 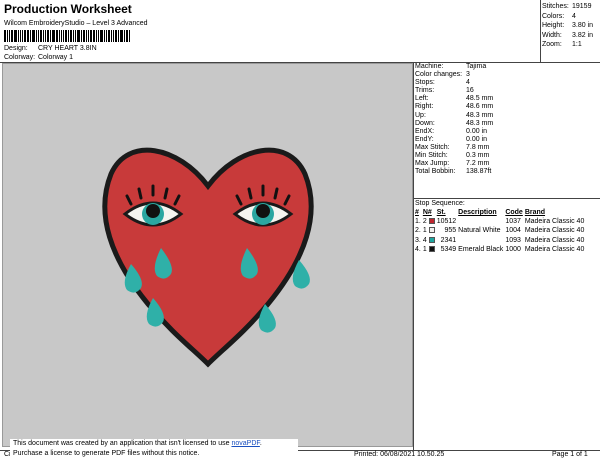 What do you see at coordinates (448, 240) in the screenshot?
I see `row-stitches: 2341` at bounding box center [448, 240].